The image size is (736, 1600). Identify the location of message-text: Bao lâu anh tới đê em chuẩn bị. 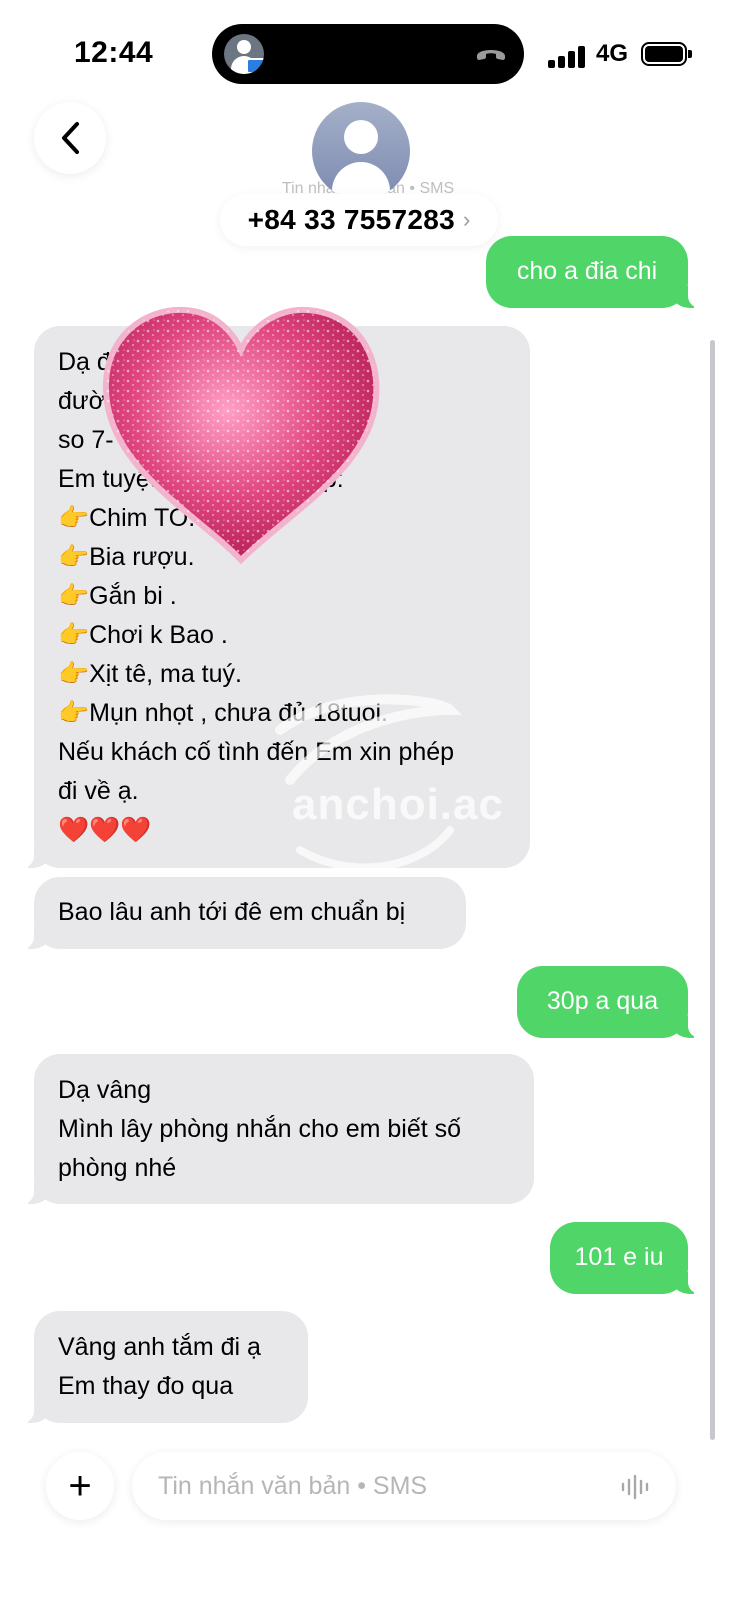
(232, 912).